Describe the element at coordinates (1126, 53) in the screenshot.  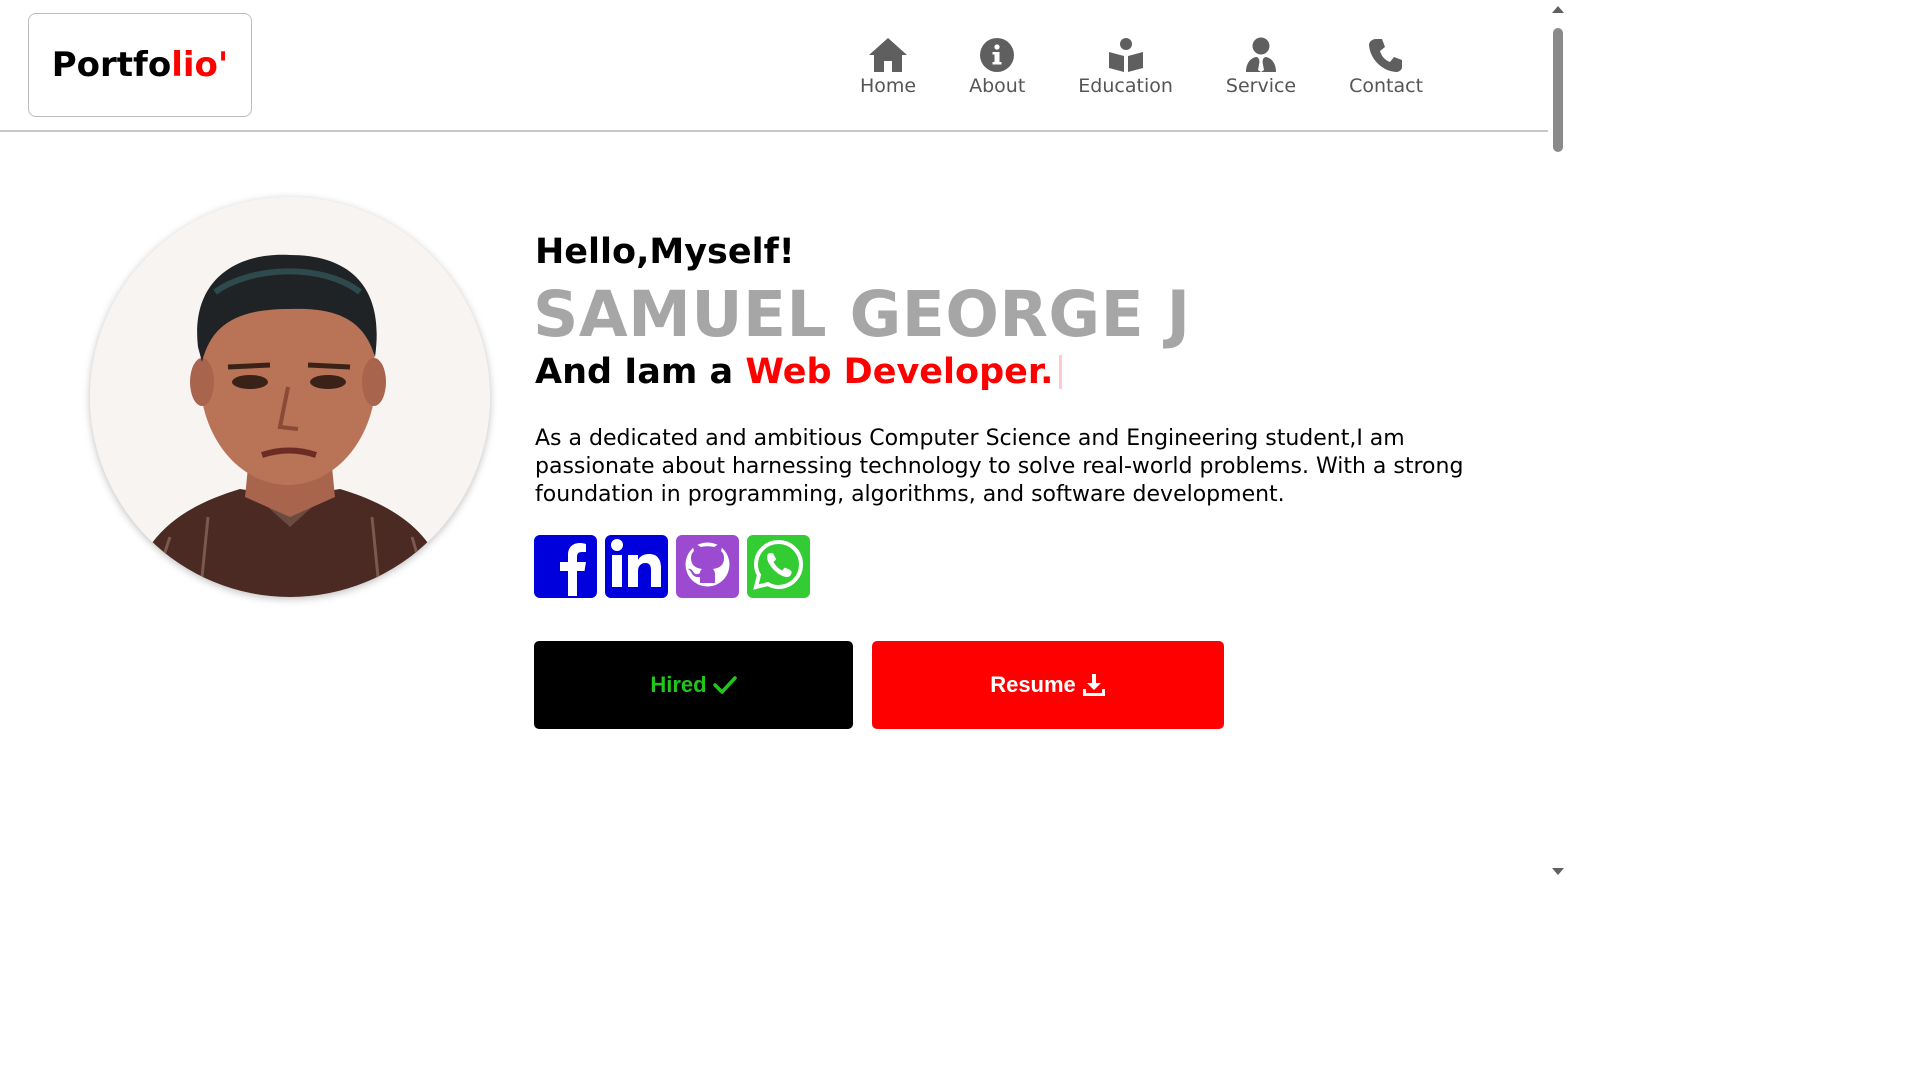
I see `book-reader-icon` at that location.